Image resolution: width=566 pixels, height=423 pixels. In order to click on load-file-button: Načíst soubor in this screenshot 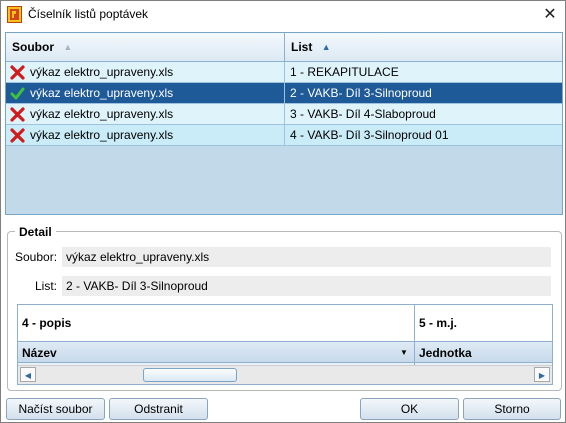, I will do `click(55, 409)`.